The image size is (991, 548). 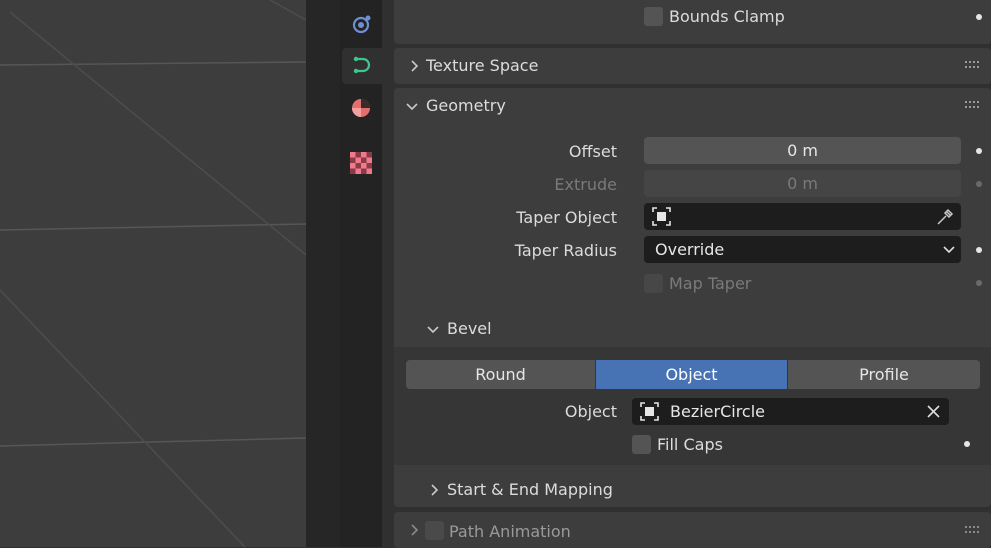 What do you see at coordinates (979, 151) in the screenshot?
I see `offset-keyframe-dot` at bounding box center [979, 151].